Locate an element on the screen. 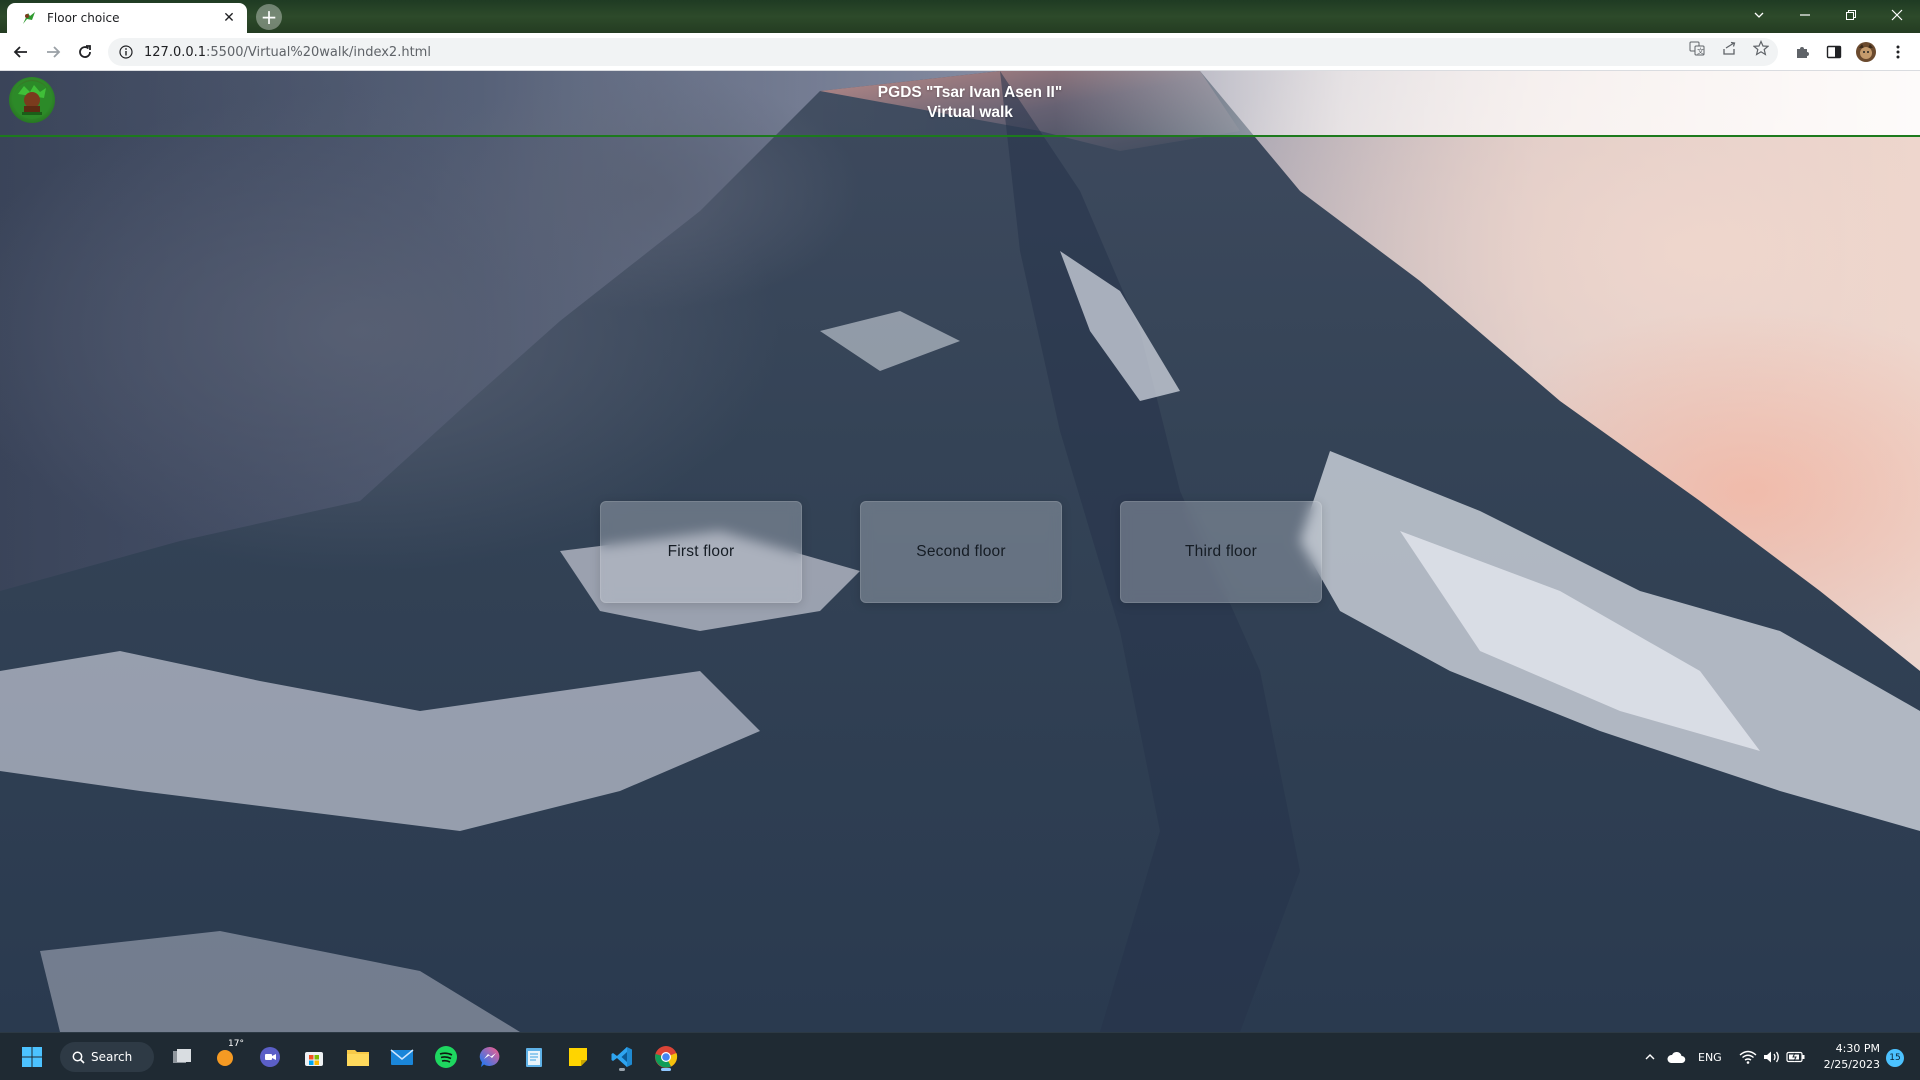 The height and width of the screenshot is (1080, 1920). restore-icon is located at coordinates (1851, 15).